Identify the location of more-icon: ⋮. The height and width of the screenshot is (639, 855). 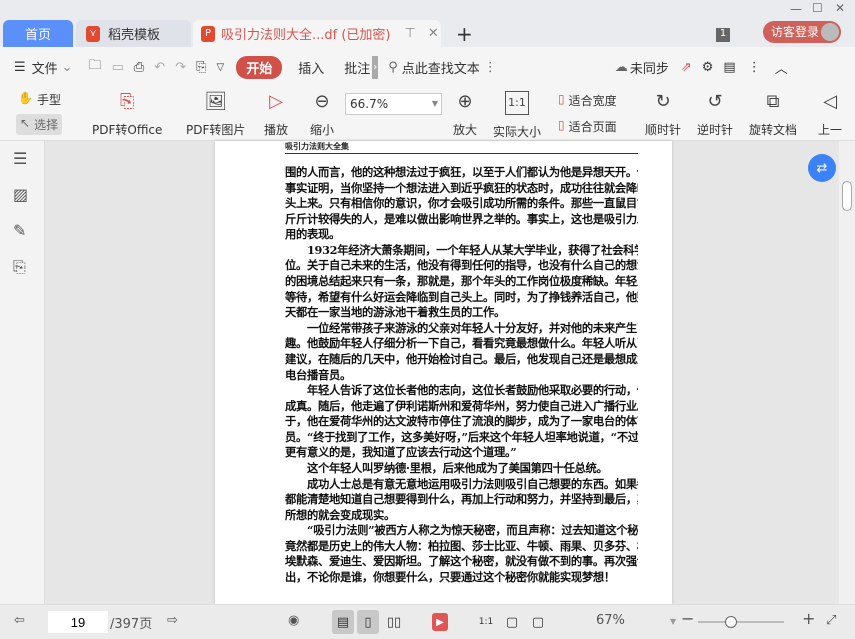
(754, 67).